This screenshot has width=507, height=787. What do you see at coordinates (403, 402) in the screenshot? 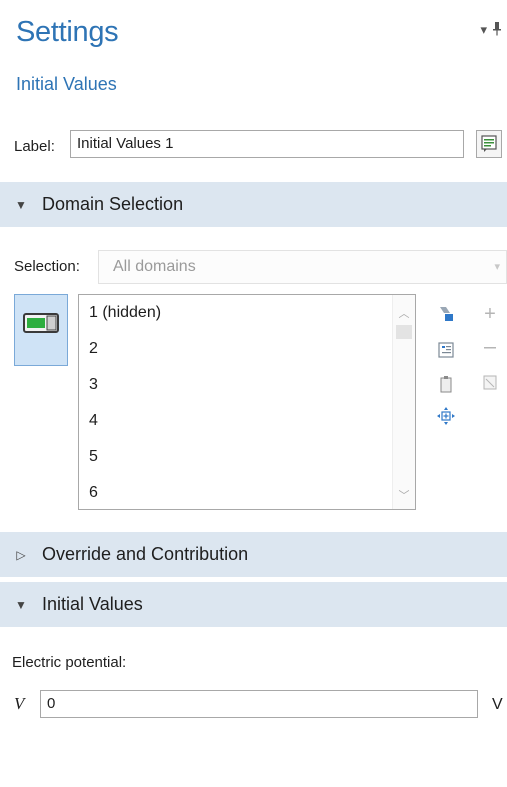
I see `list-scrollbar: ︿ ﹀` at bounding box center [403, 402].